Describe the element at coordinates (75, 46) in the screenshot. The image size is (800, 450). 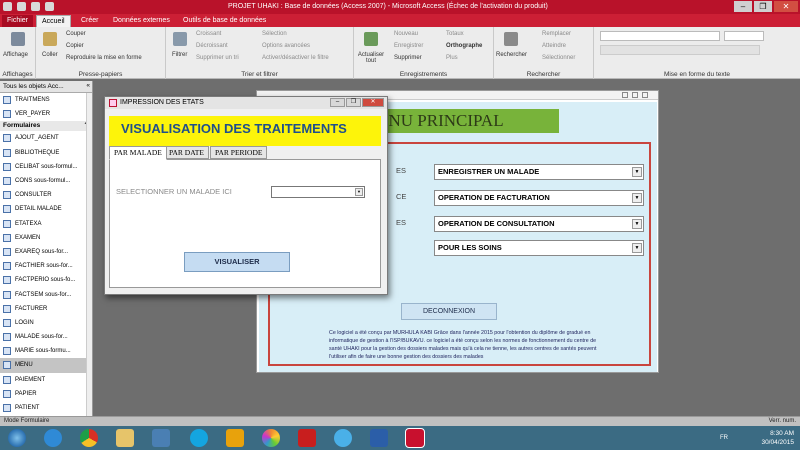
I see `copier-button: Copier` at that location.